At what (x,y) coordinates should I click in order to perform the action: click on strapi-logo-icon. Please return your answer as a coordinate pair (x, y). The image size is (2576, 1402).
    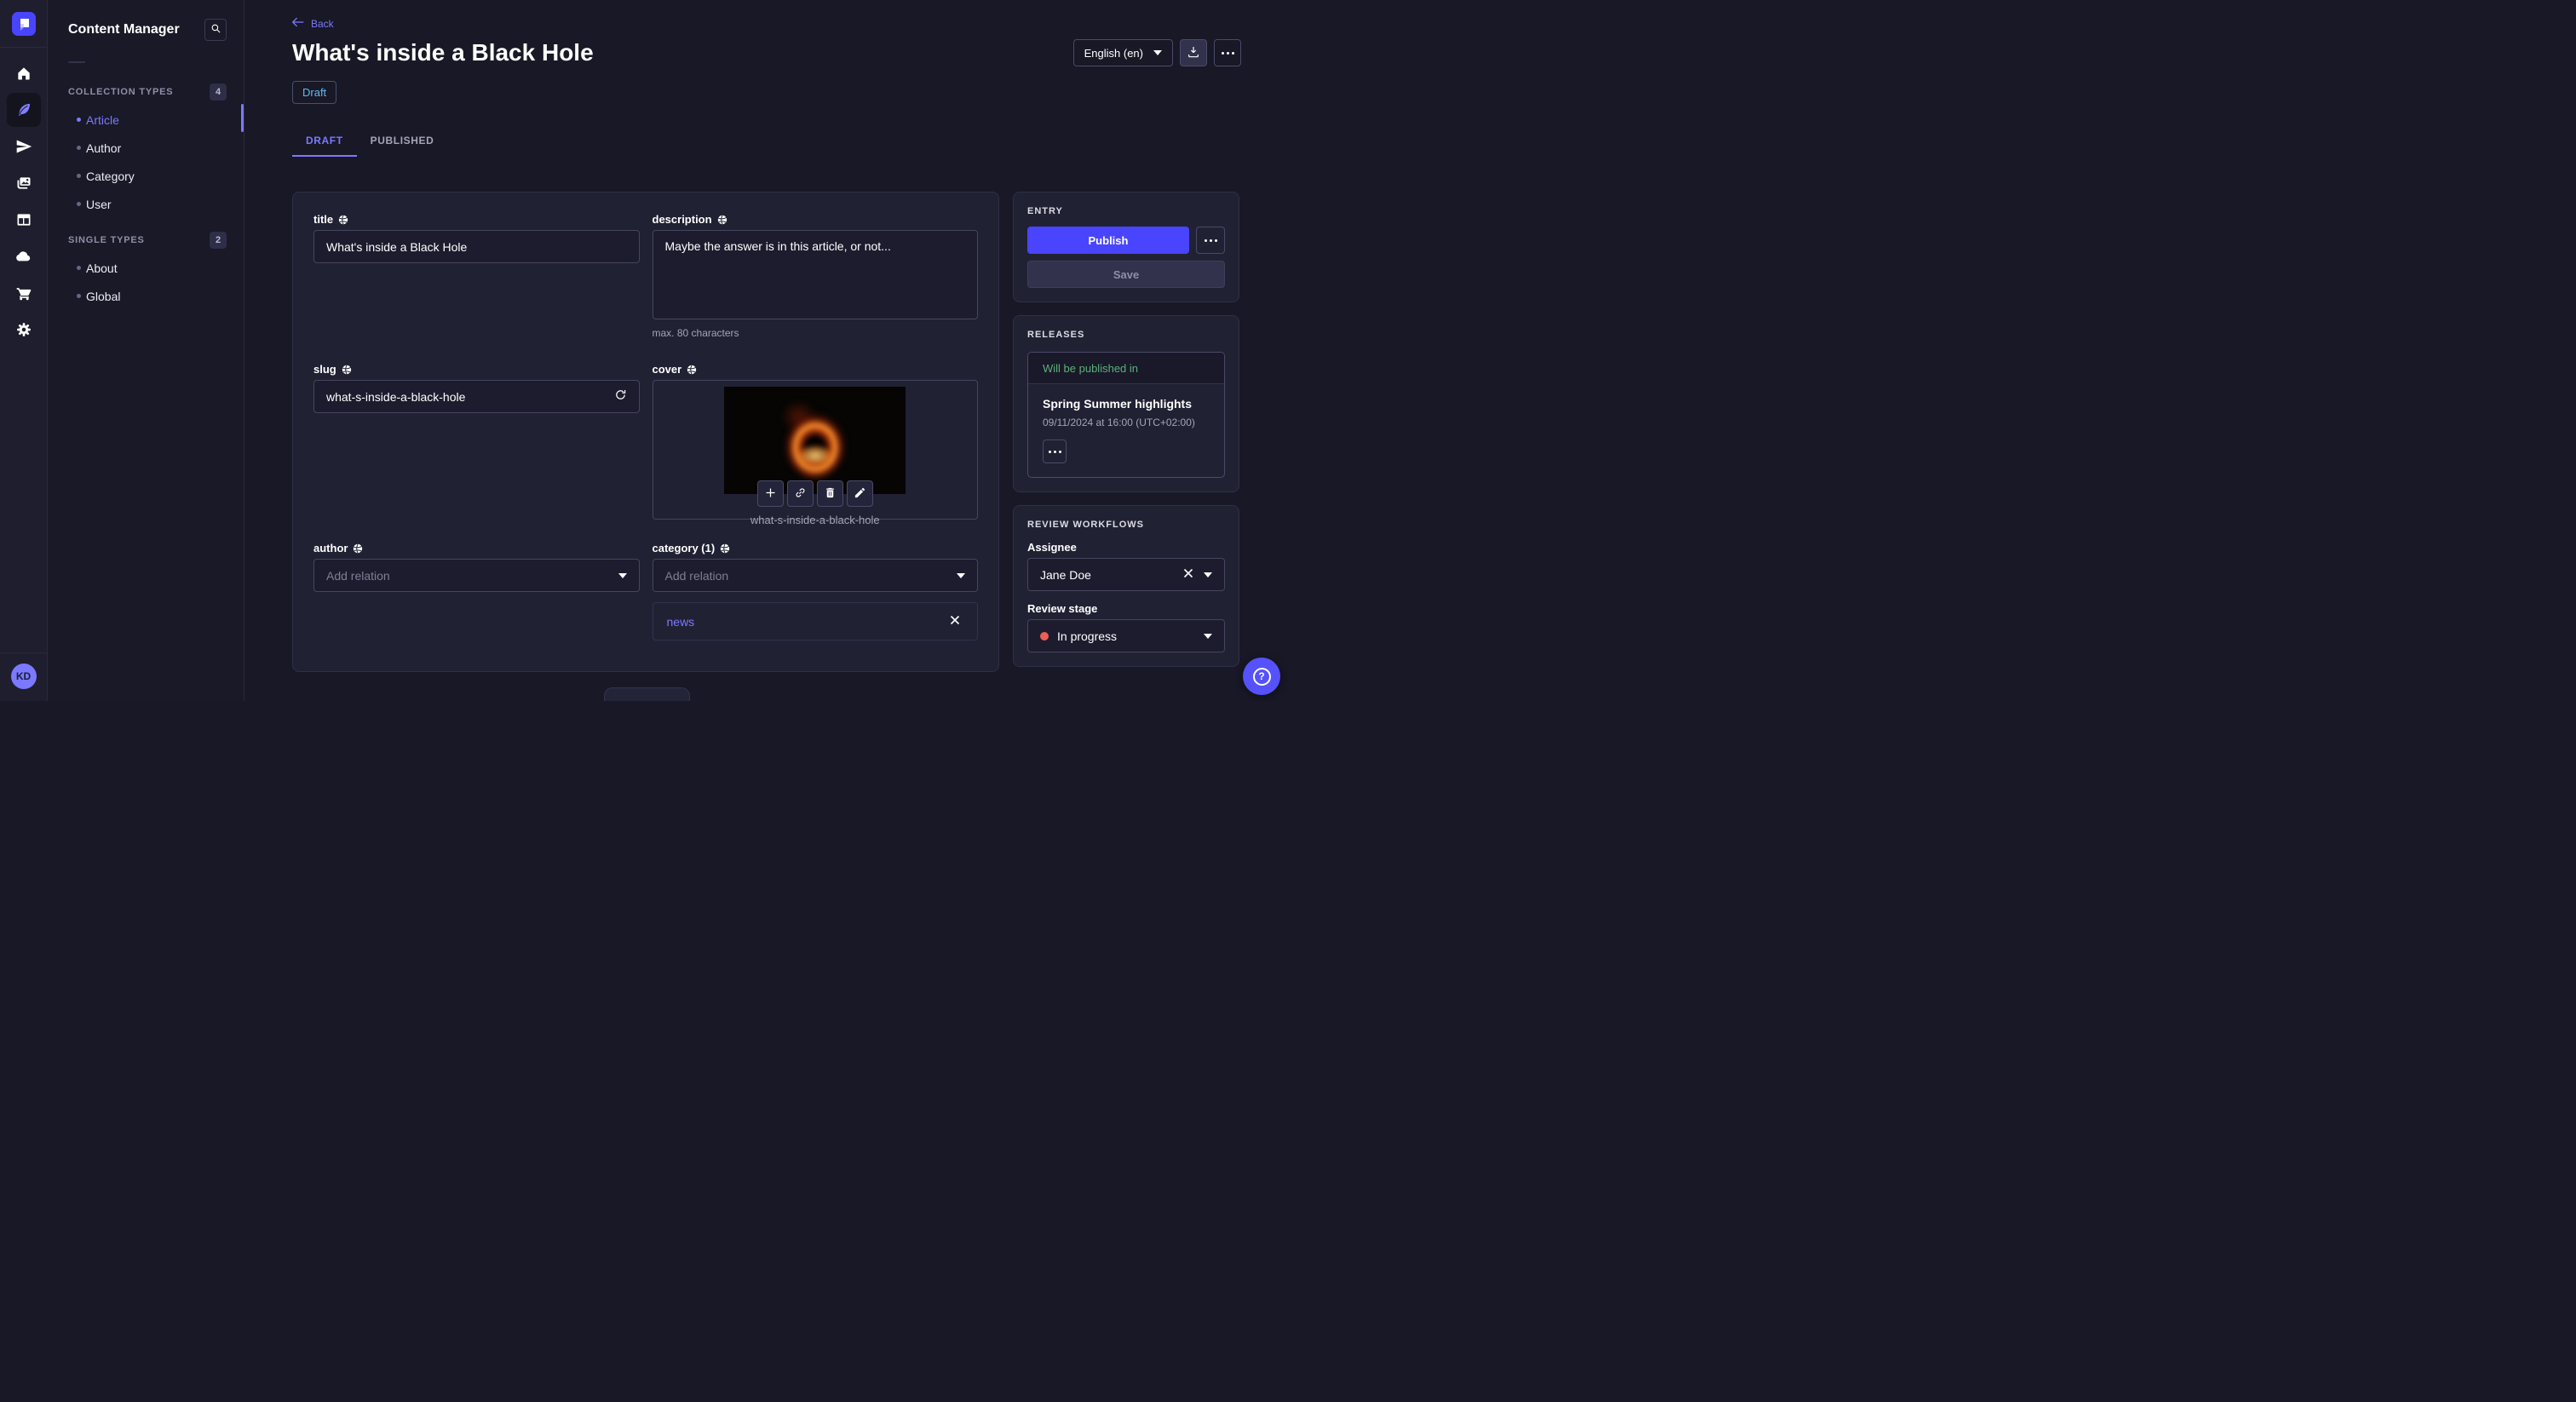
    Looking at the image, I should click on (24, 23).